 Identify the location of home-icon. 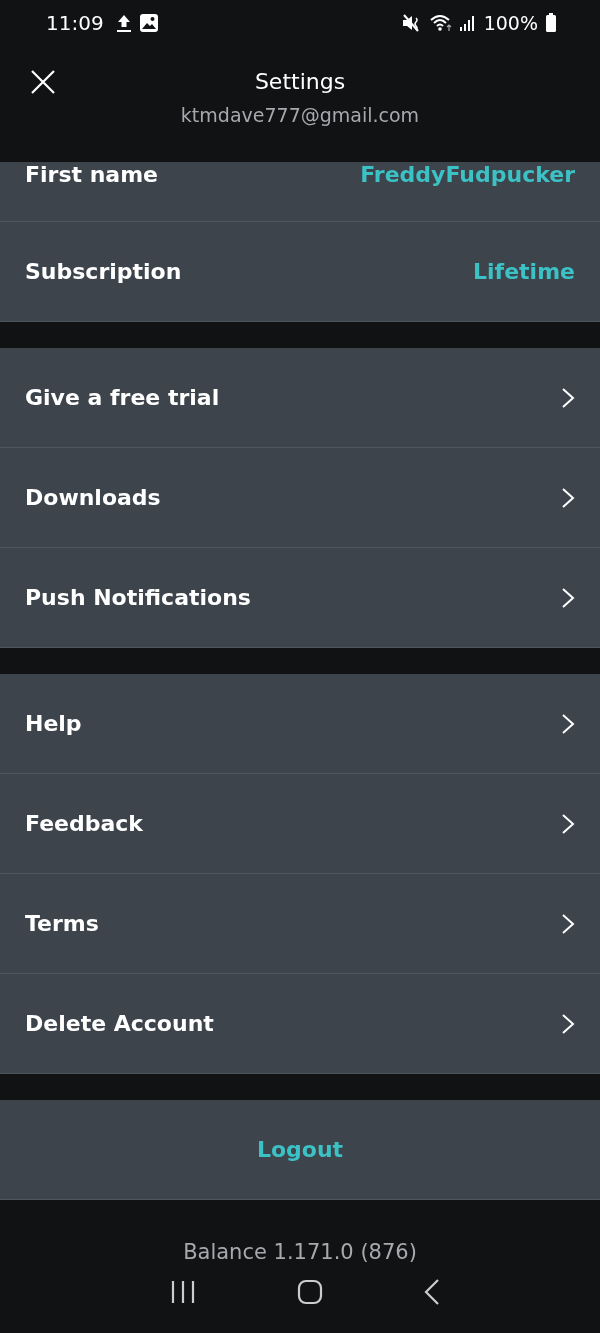
(310, 1292).